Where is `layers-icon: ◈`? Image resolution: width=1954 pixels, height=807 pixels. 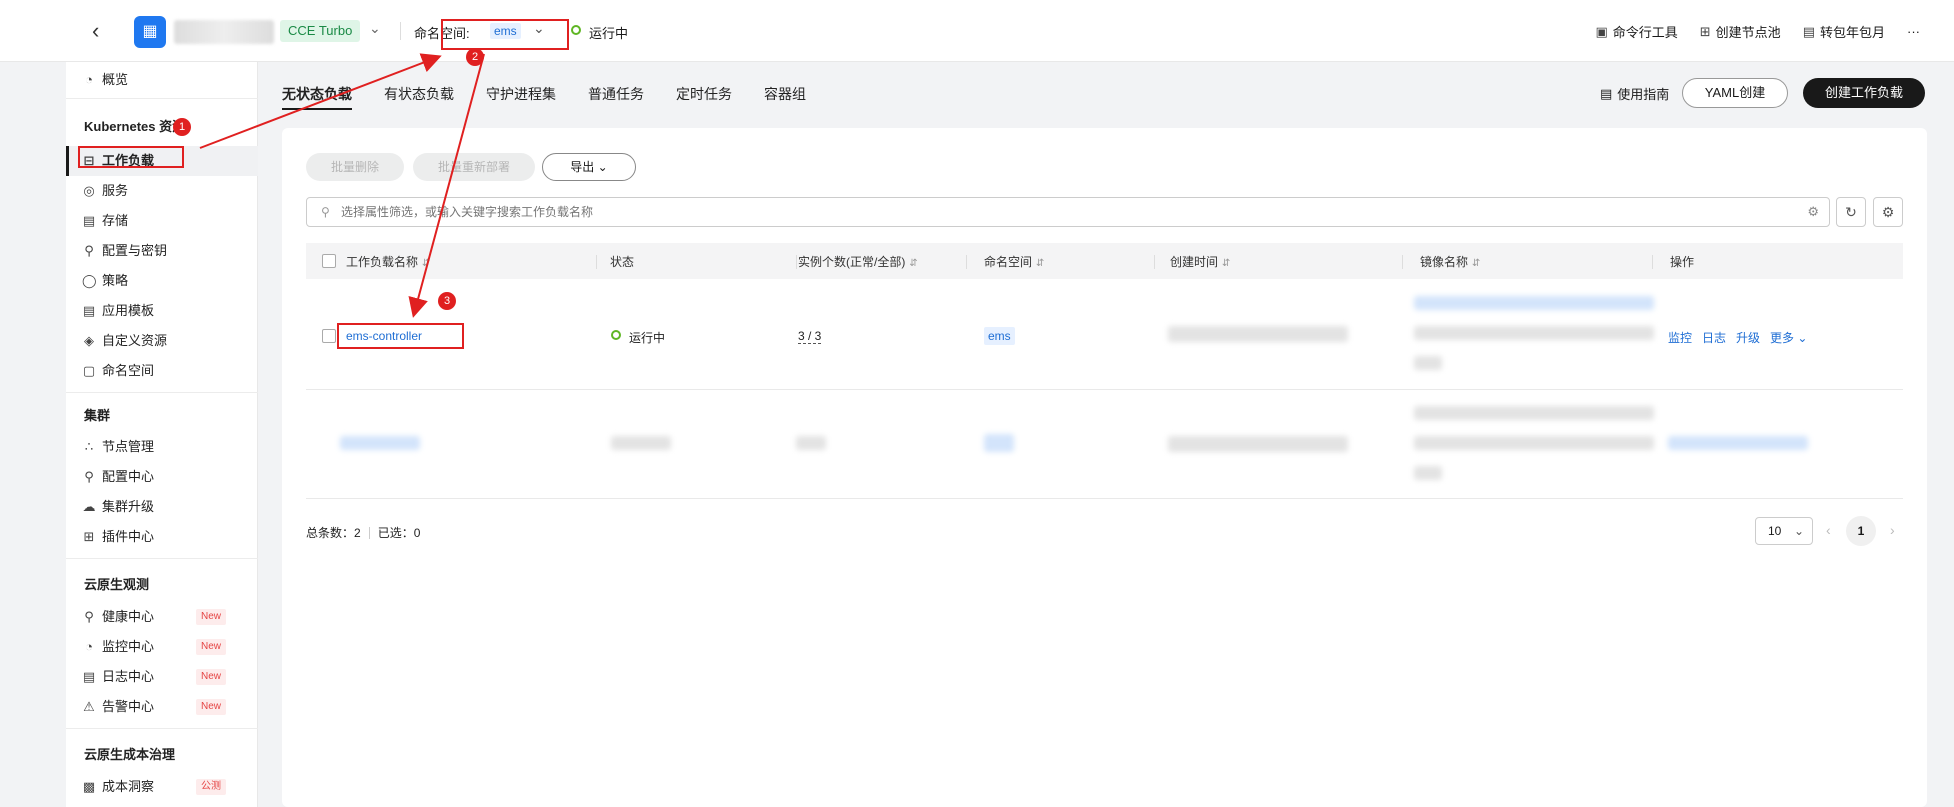 layers-icon: ◈ is located at coordinates (89, 340).